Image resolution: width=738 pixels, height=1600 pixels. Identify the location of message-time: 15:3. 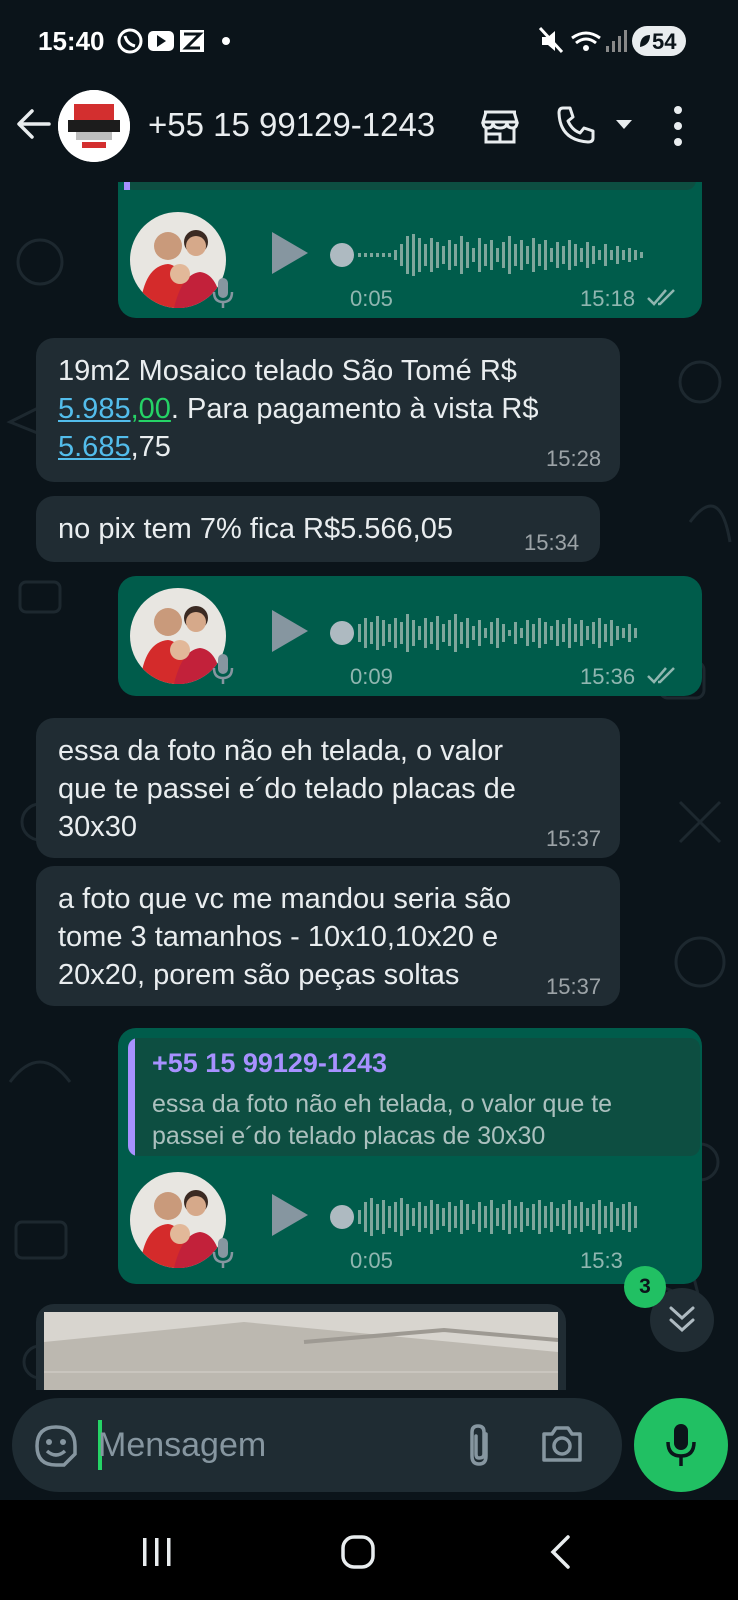
(601, 1260).